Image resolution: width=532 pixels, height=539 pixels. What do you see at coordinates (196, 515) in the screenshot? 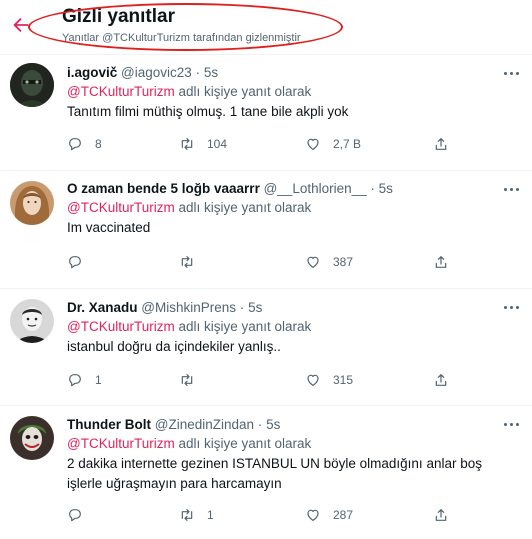
I see `retweet-button: 1` at bounding box center [196, 515].